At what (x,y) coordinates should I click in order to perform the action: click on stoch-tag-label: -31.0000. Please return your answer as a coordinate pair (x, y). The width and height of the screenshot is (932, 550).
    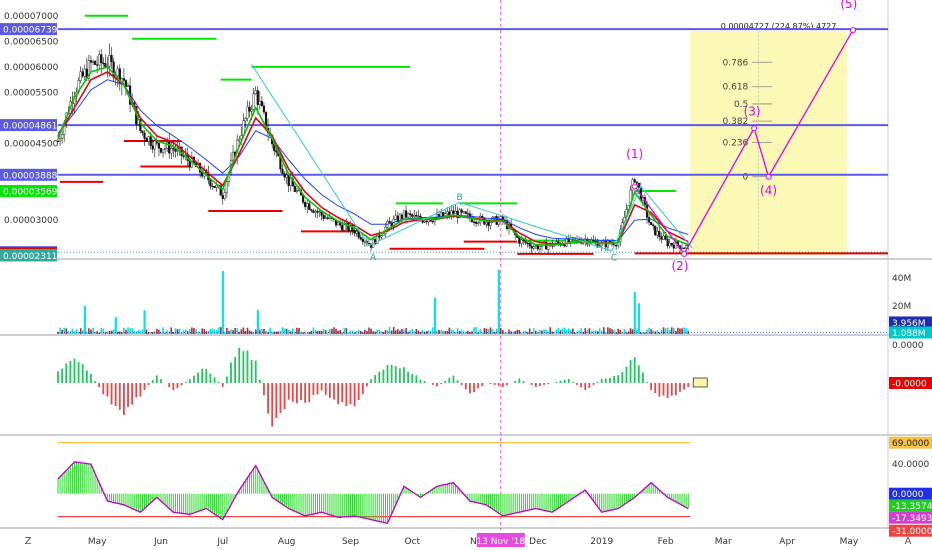
    Looking at the image, I should click on (912, 532).